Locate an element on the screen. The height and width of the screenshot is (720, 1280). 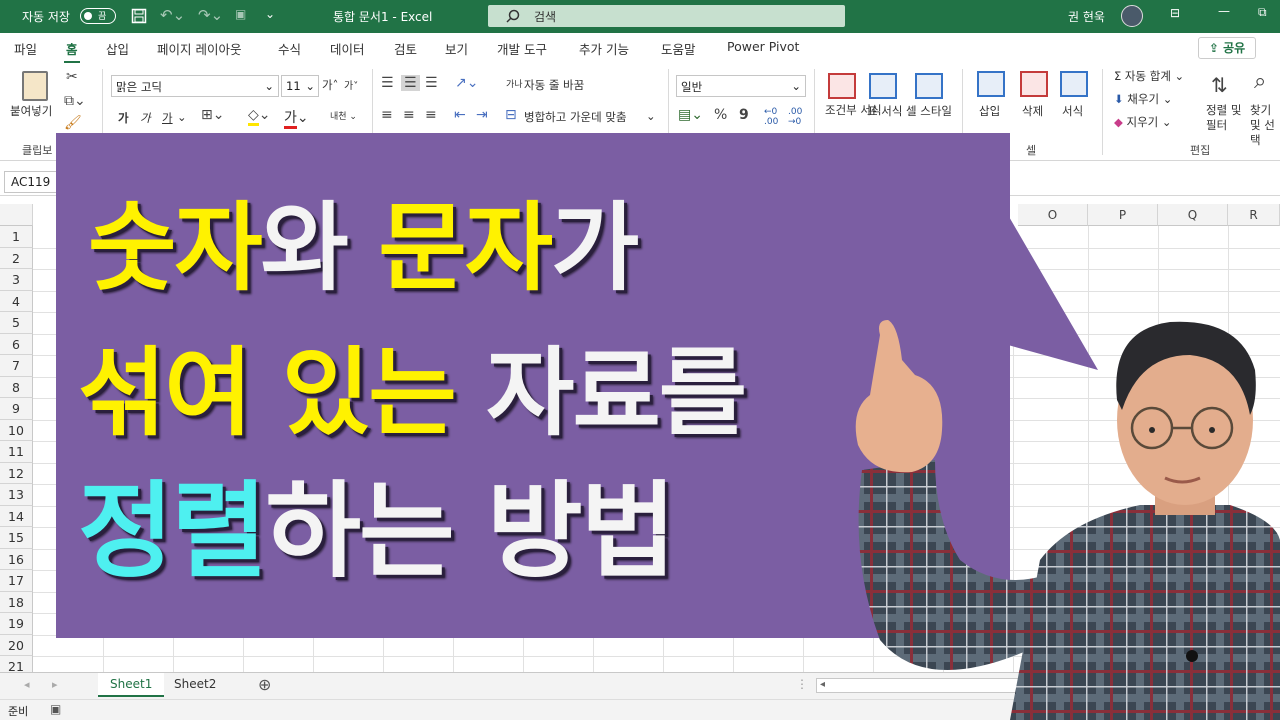
row-header-11: 11 is located at coordinates (16, 452).